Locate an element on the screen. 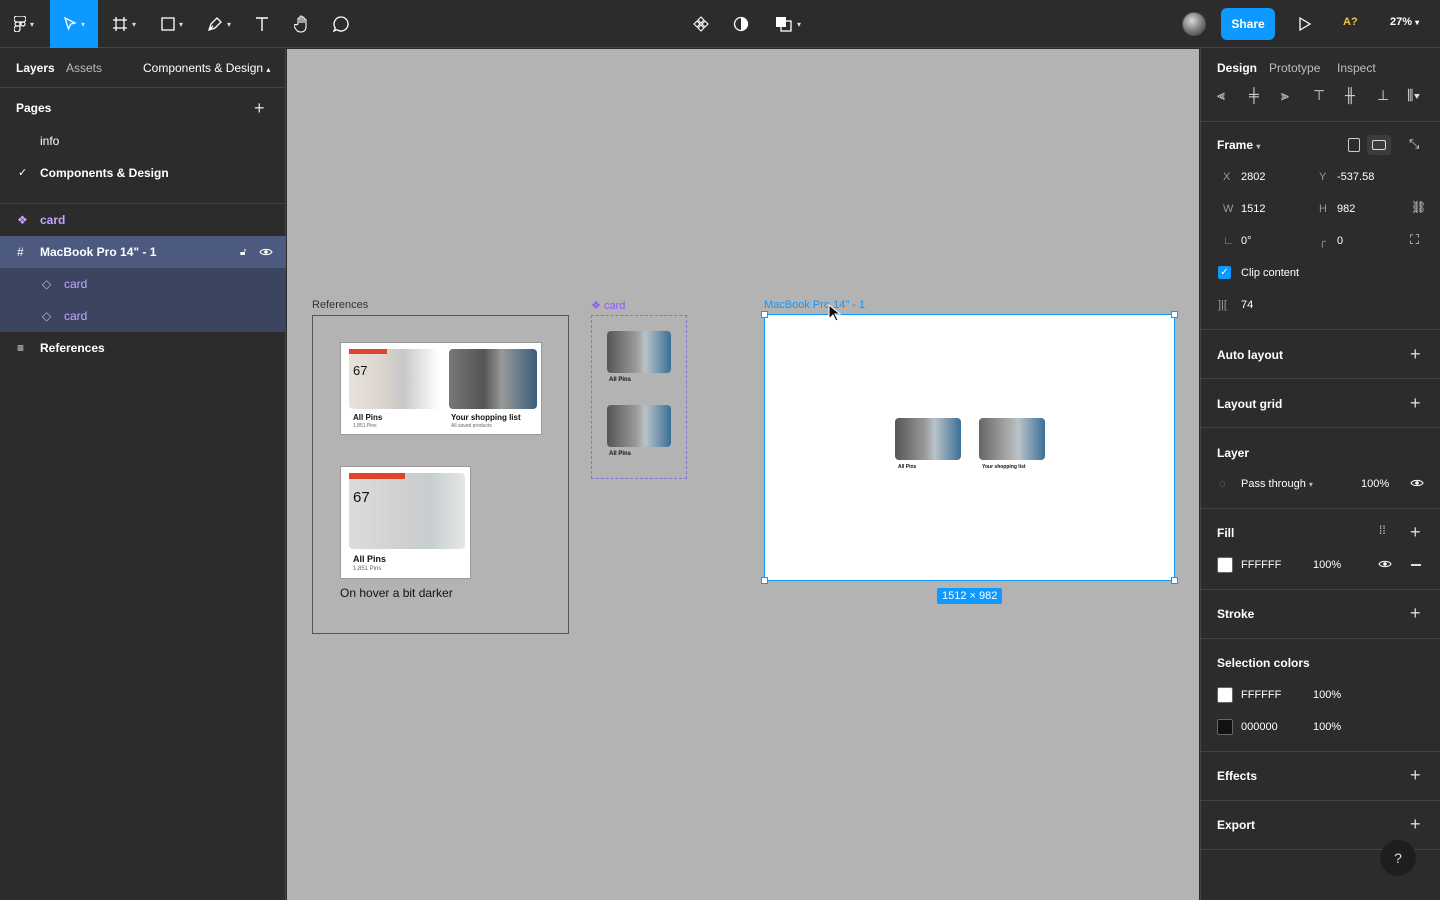  add-layout-grid-icon: + is located at coordinates (1415, 403).